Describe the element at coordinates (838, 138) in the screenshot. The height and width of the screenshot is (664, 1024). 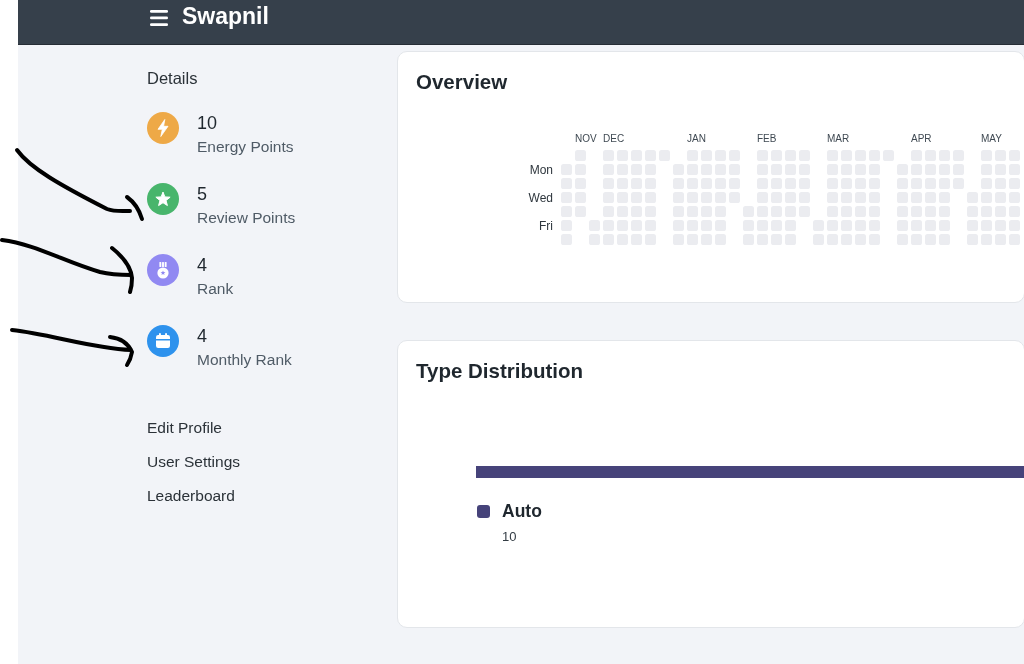
I see `month-label: MAR` at that location.